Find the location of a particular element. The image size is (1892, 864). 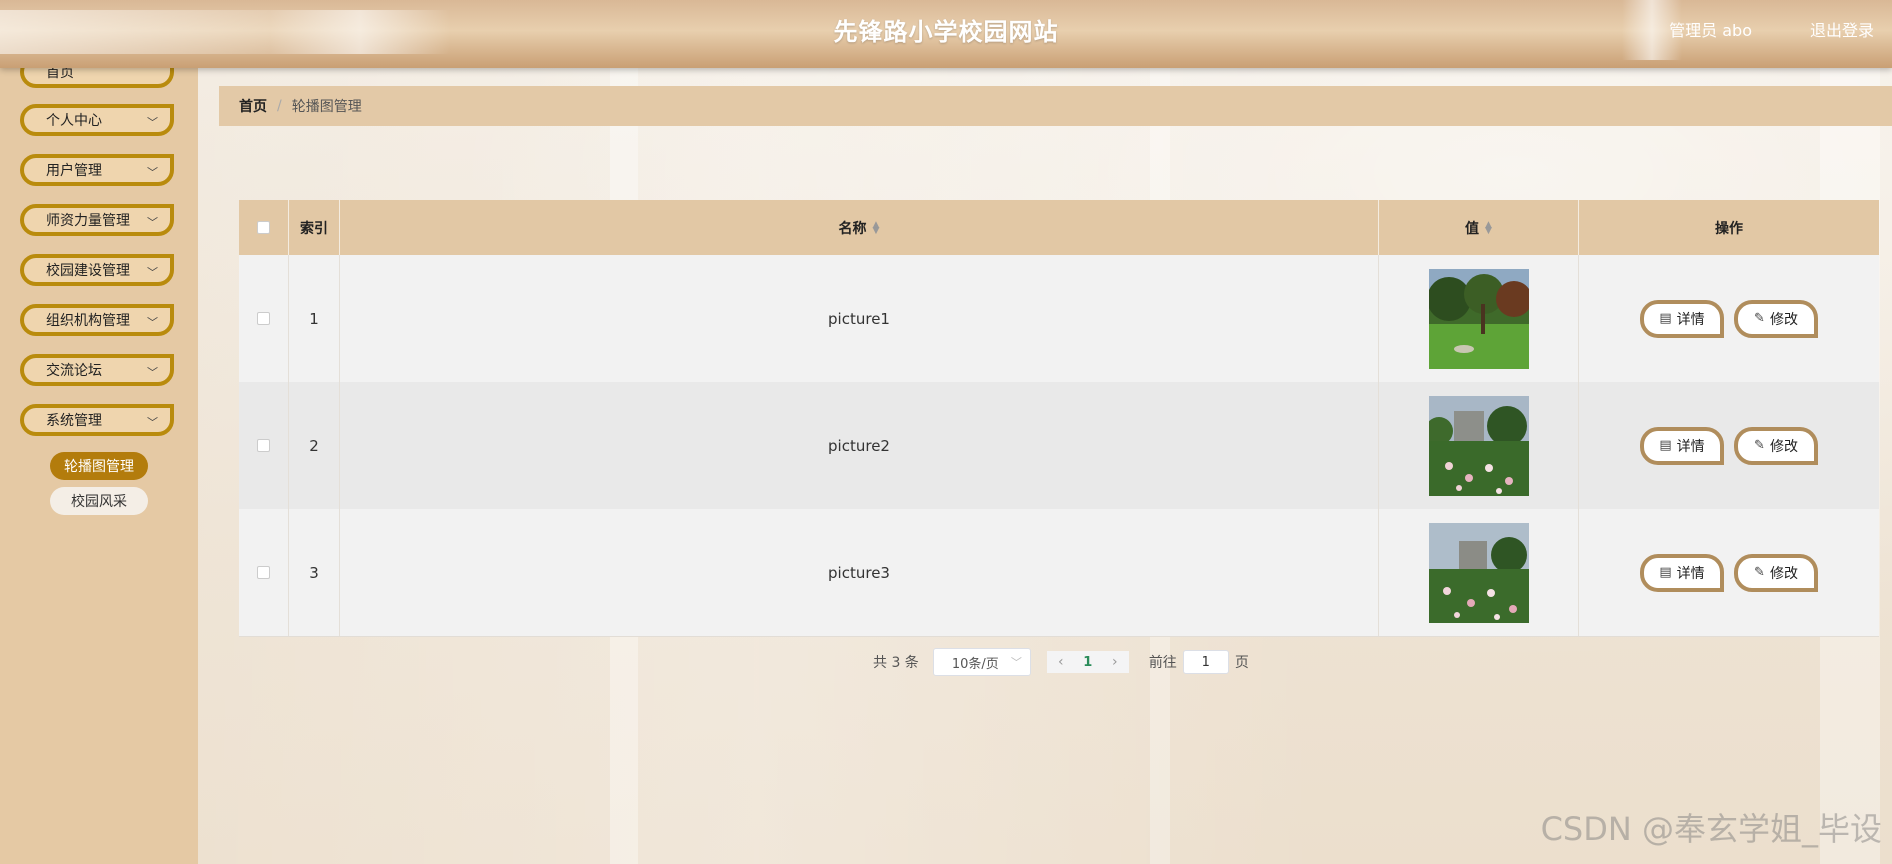

row-name: picture2 is located at coordinates (859, 445).